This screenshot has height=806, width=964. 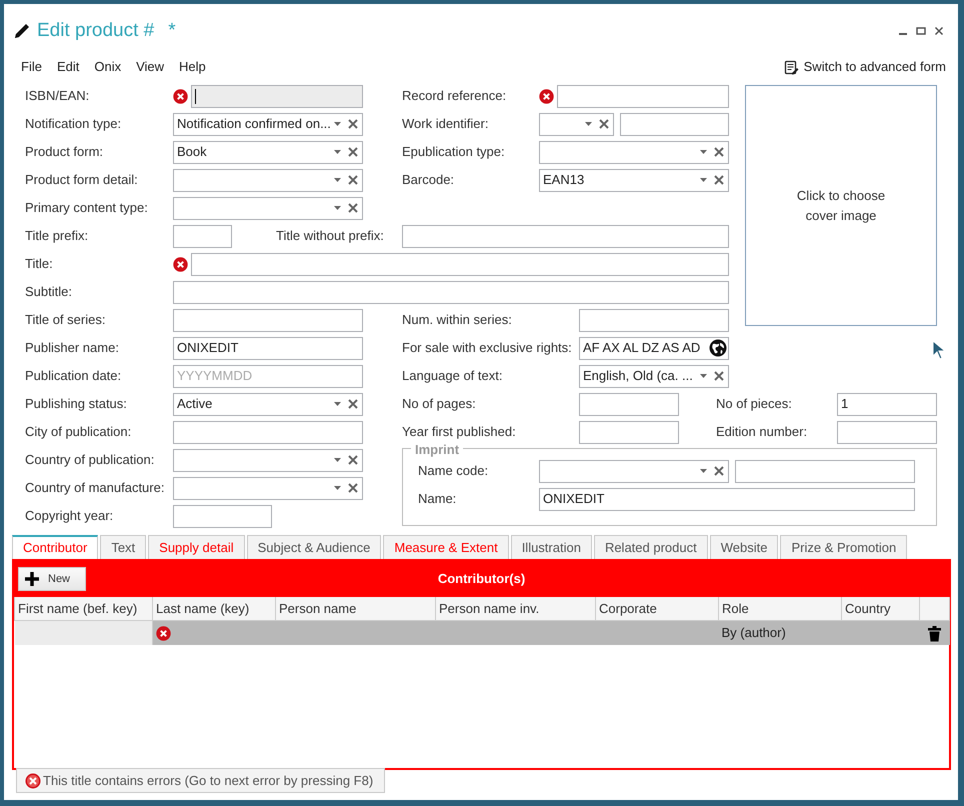 I want to click on table-row: By (author), so click(x=482, y=632).